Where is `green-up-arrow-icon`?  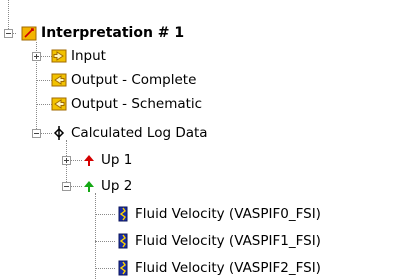 green-up-arrow-icon is located at coordinates (89, 186).